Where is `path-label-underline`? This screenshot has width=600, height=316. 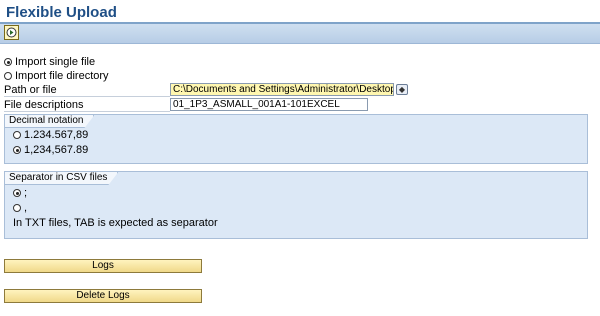 path-label-underline is located at coordinates (87, 96).